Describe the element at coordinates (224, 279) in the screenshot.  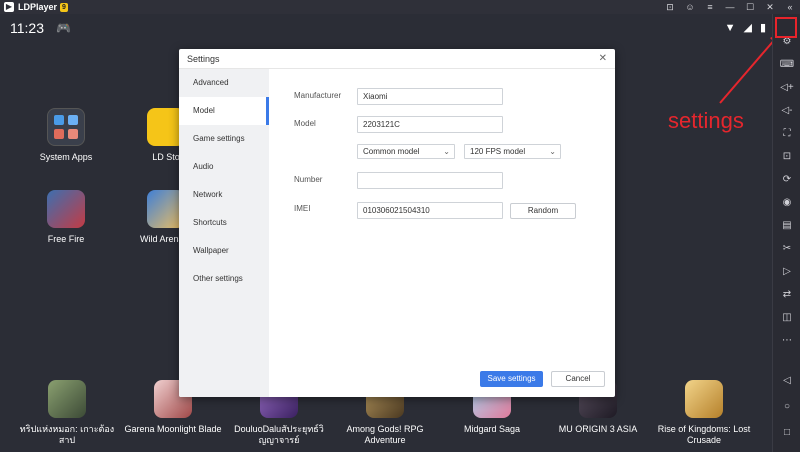
I see `sidebar-item-other-settings: Other settings` at that location.